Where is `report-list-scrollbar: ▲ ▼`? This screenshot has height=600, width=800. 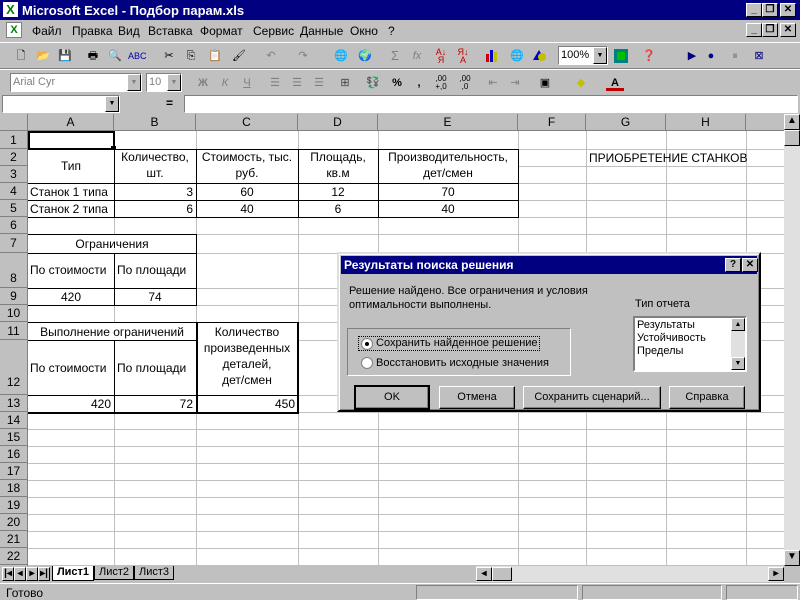
report-list-scrollbar: ▲ ▼ is located at coordinates (738, 344).